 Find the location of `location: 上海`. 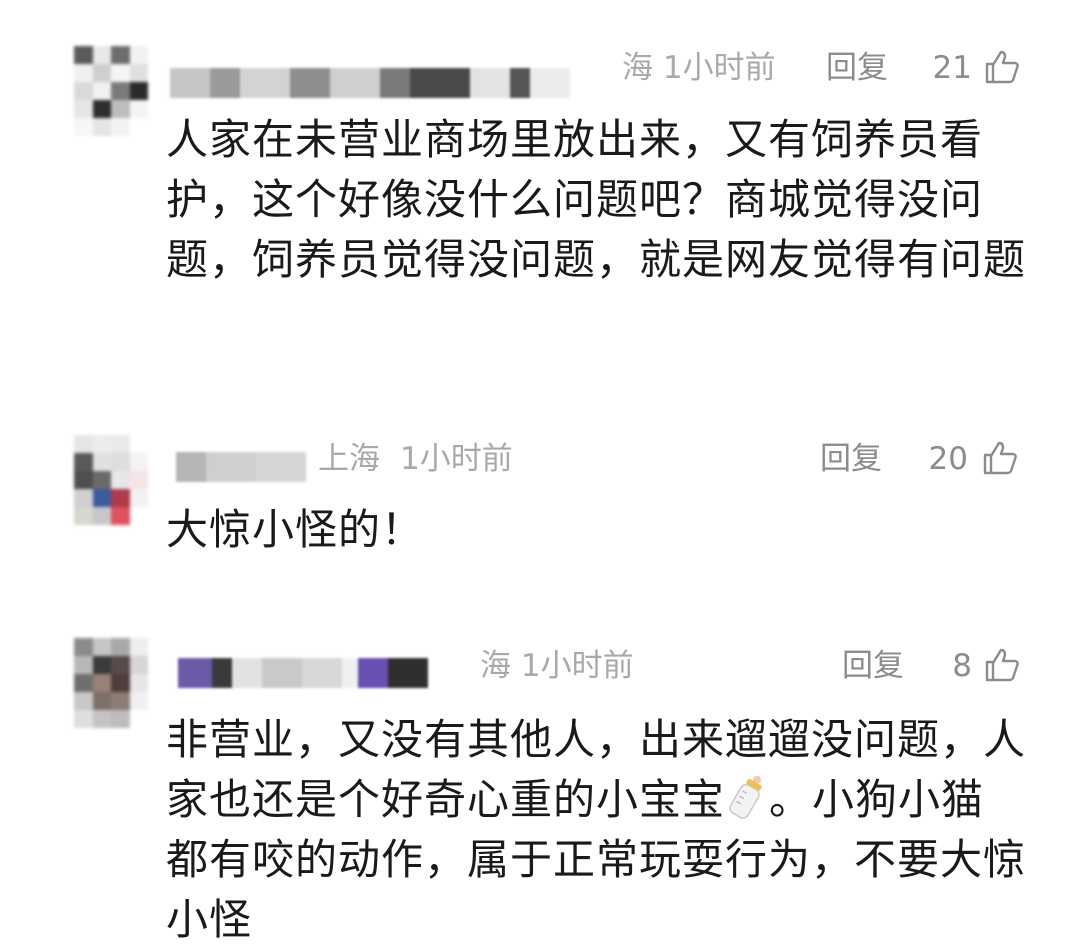

location: 上海 is located at coordinates (349, 459).